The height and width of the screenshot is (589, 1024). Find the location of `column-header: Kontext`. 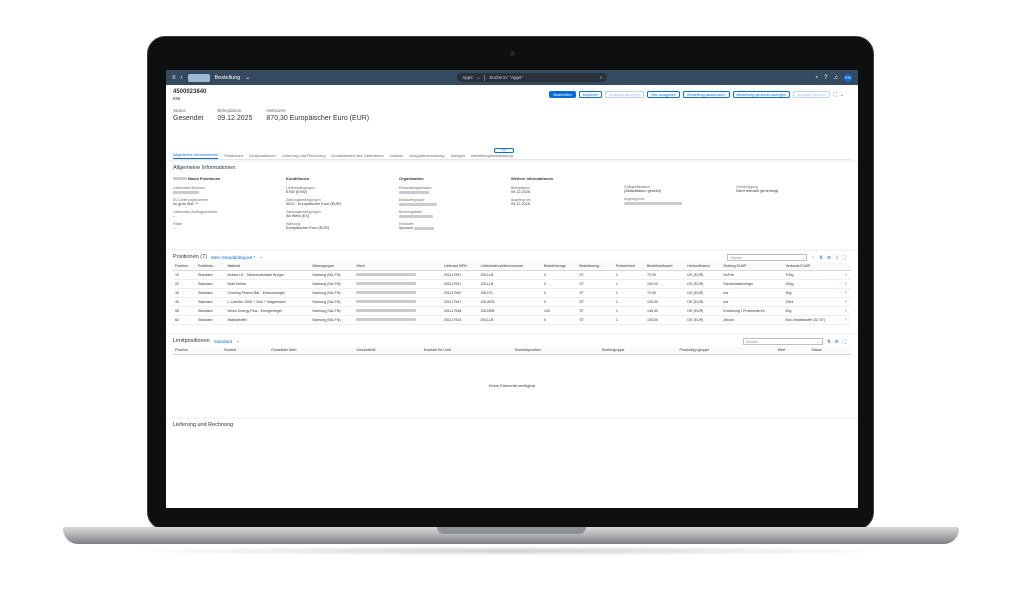

column-header: Kontext is located at coordinates (246, 351).